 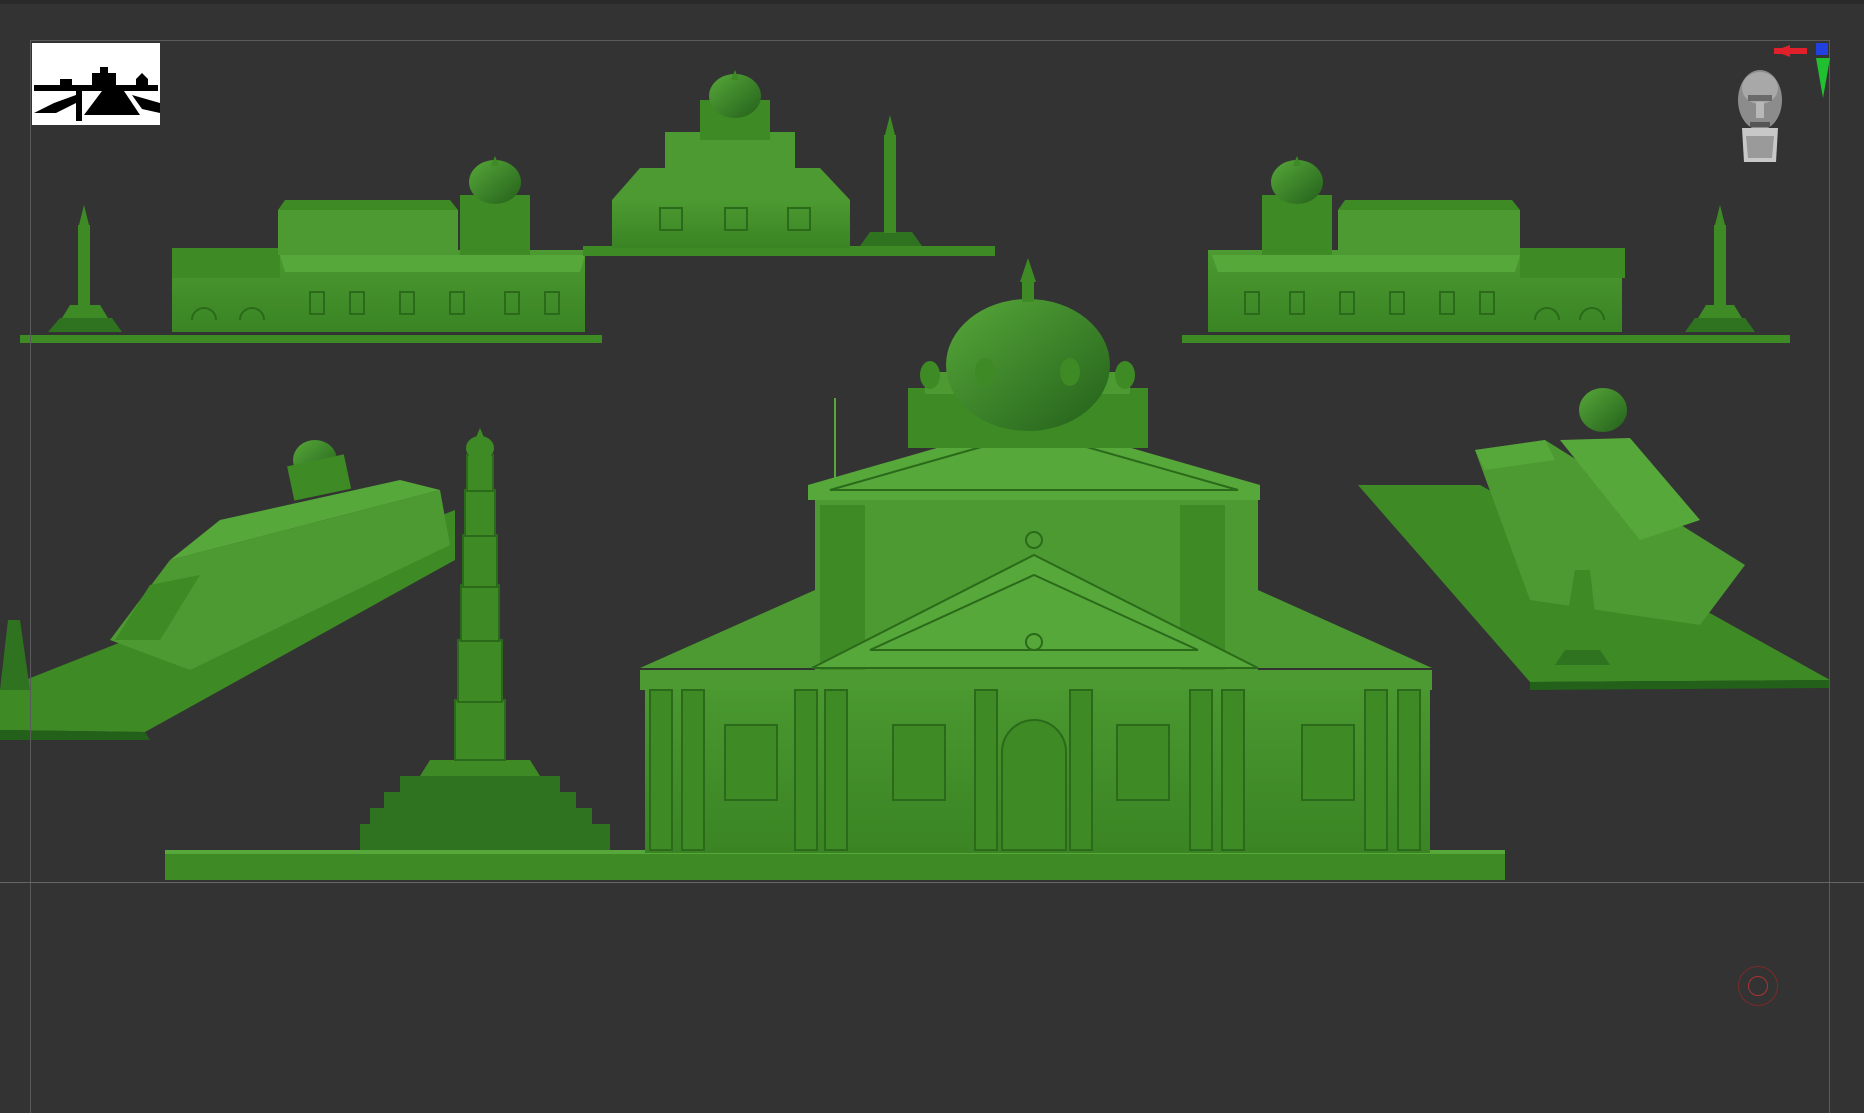 What do you see at coordinates (1758, 986) in the screenshot?
I see `brush-cursor-icon` at bounding box center [1758, 986].